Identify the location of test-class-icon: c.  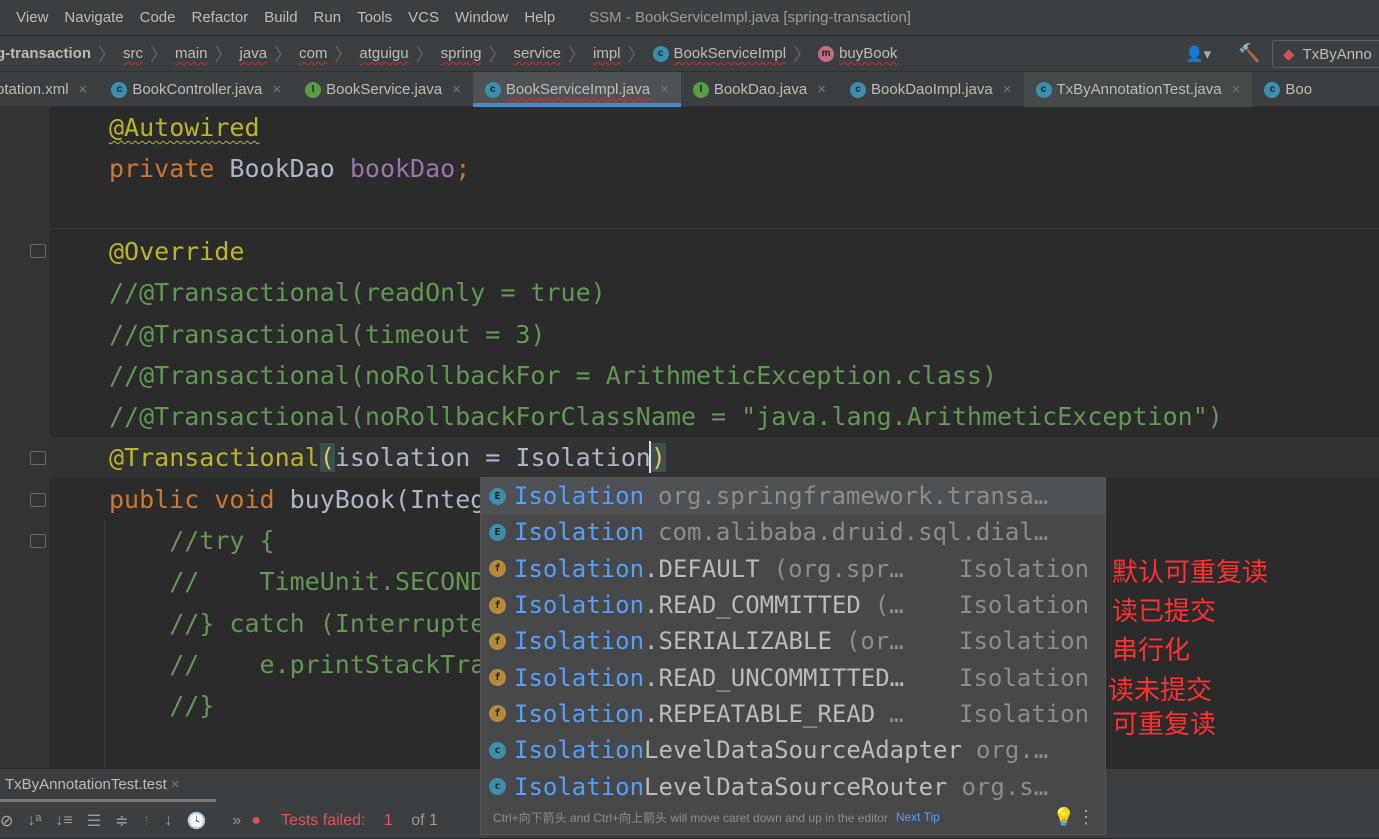
(1044, 90).